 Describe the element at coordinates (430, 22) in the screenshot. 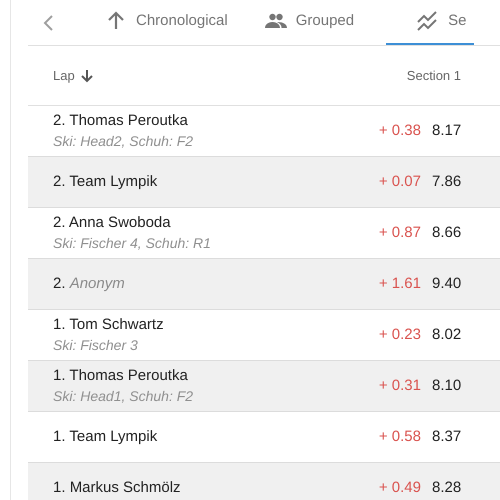

I see `tab: Se` at that location.